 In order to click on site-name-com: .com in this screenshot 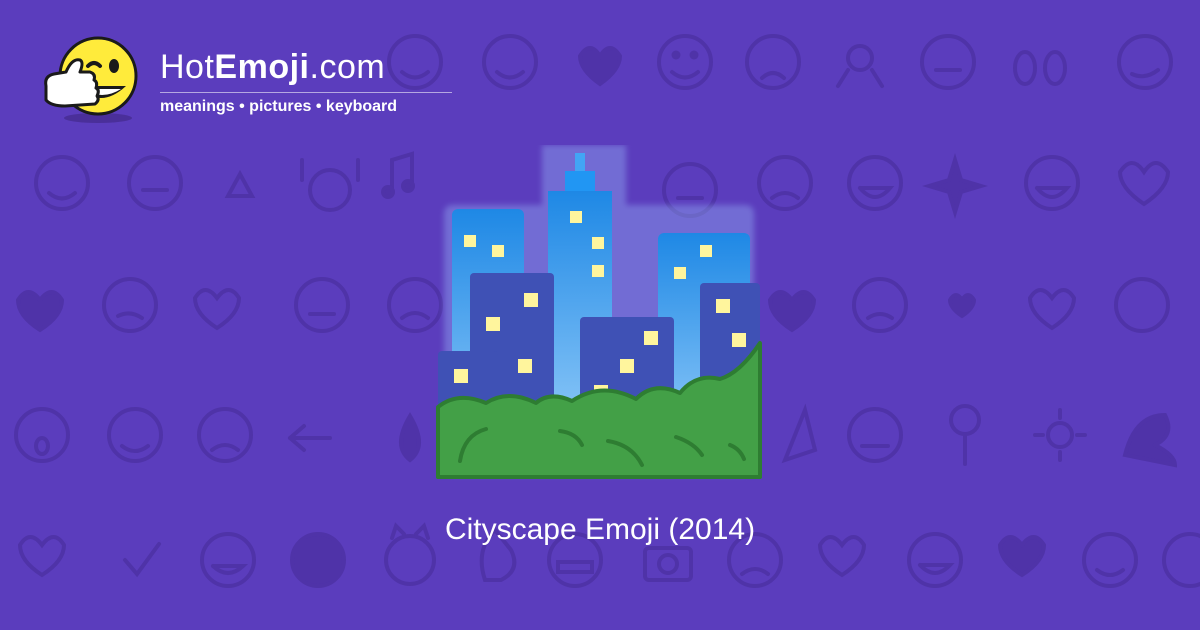, I will do `click(347, 67)`.